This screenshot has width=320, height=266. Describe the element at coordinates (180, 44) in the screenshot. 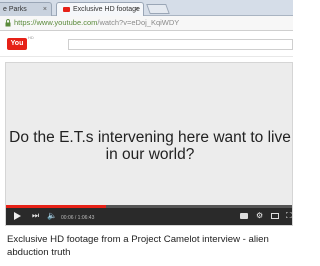

I see `search-input` at that location.